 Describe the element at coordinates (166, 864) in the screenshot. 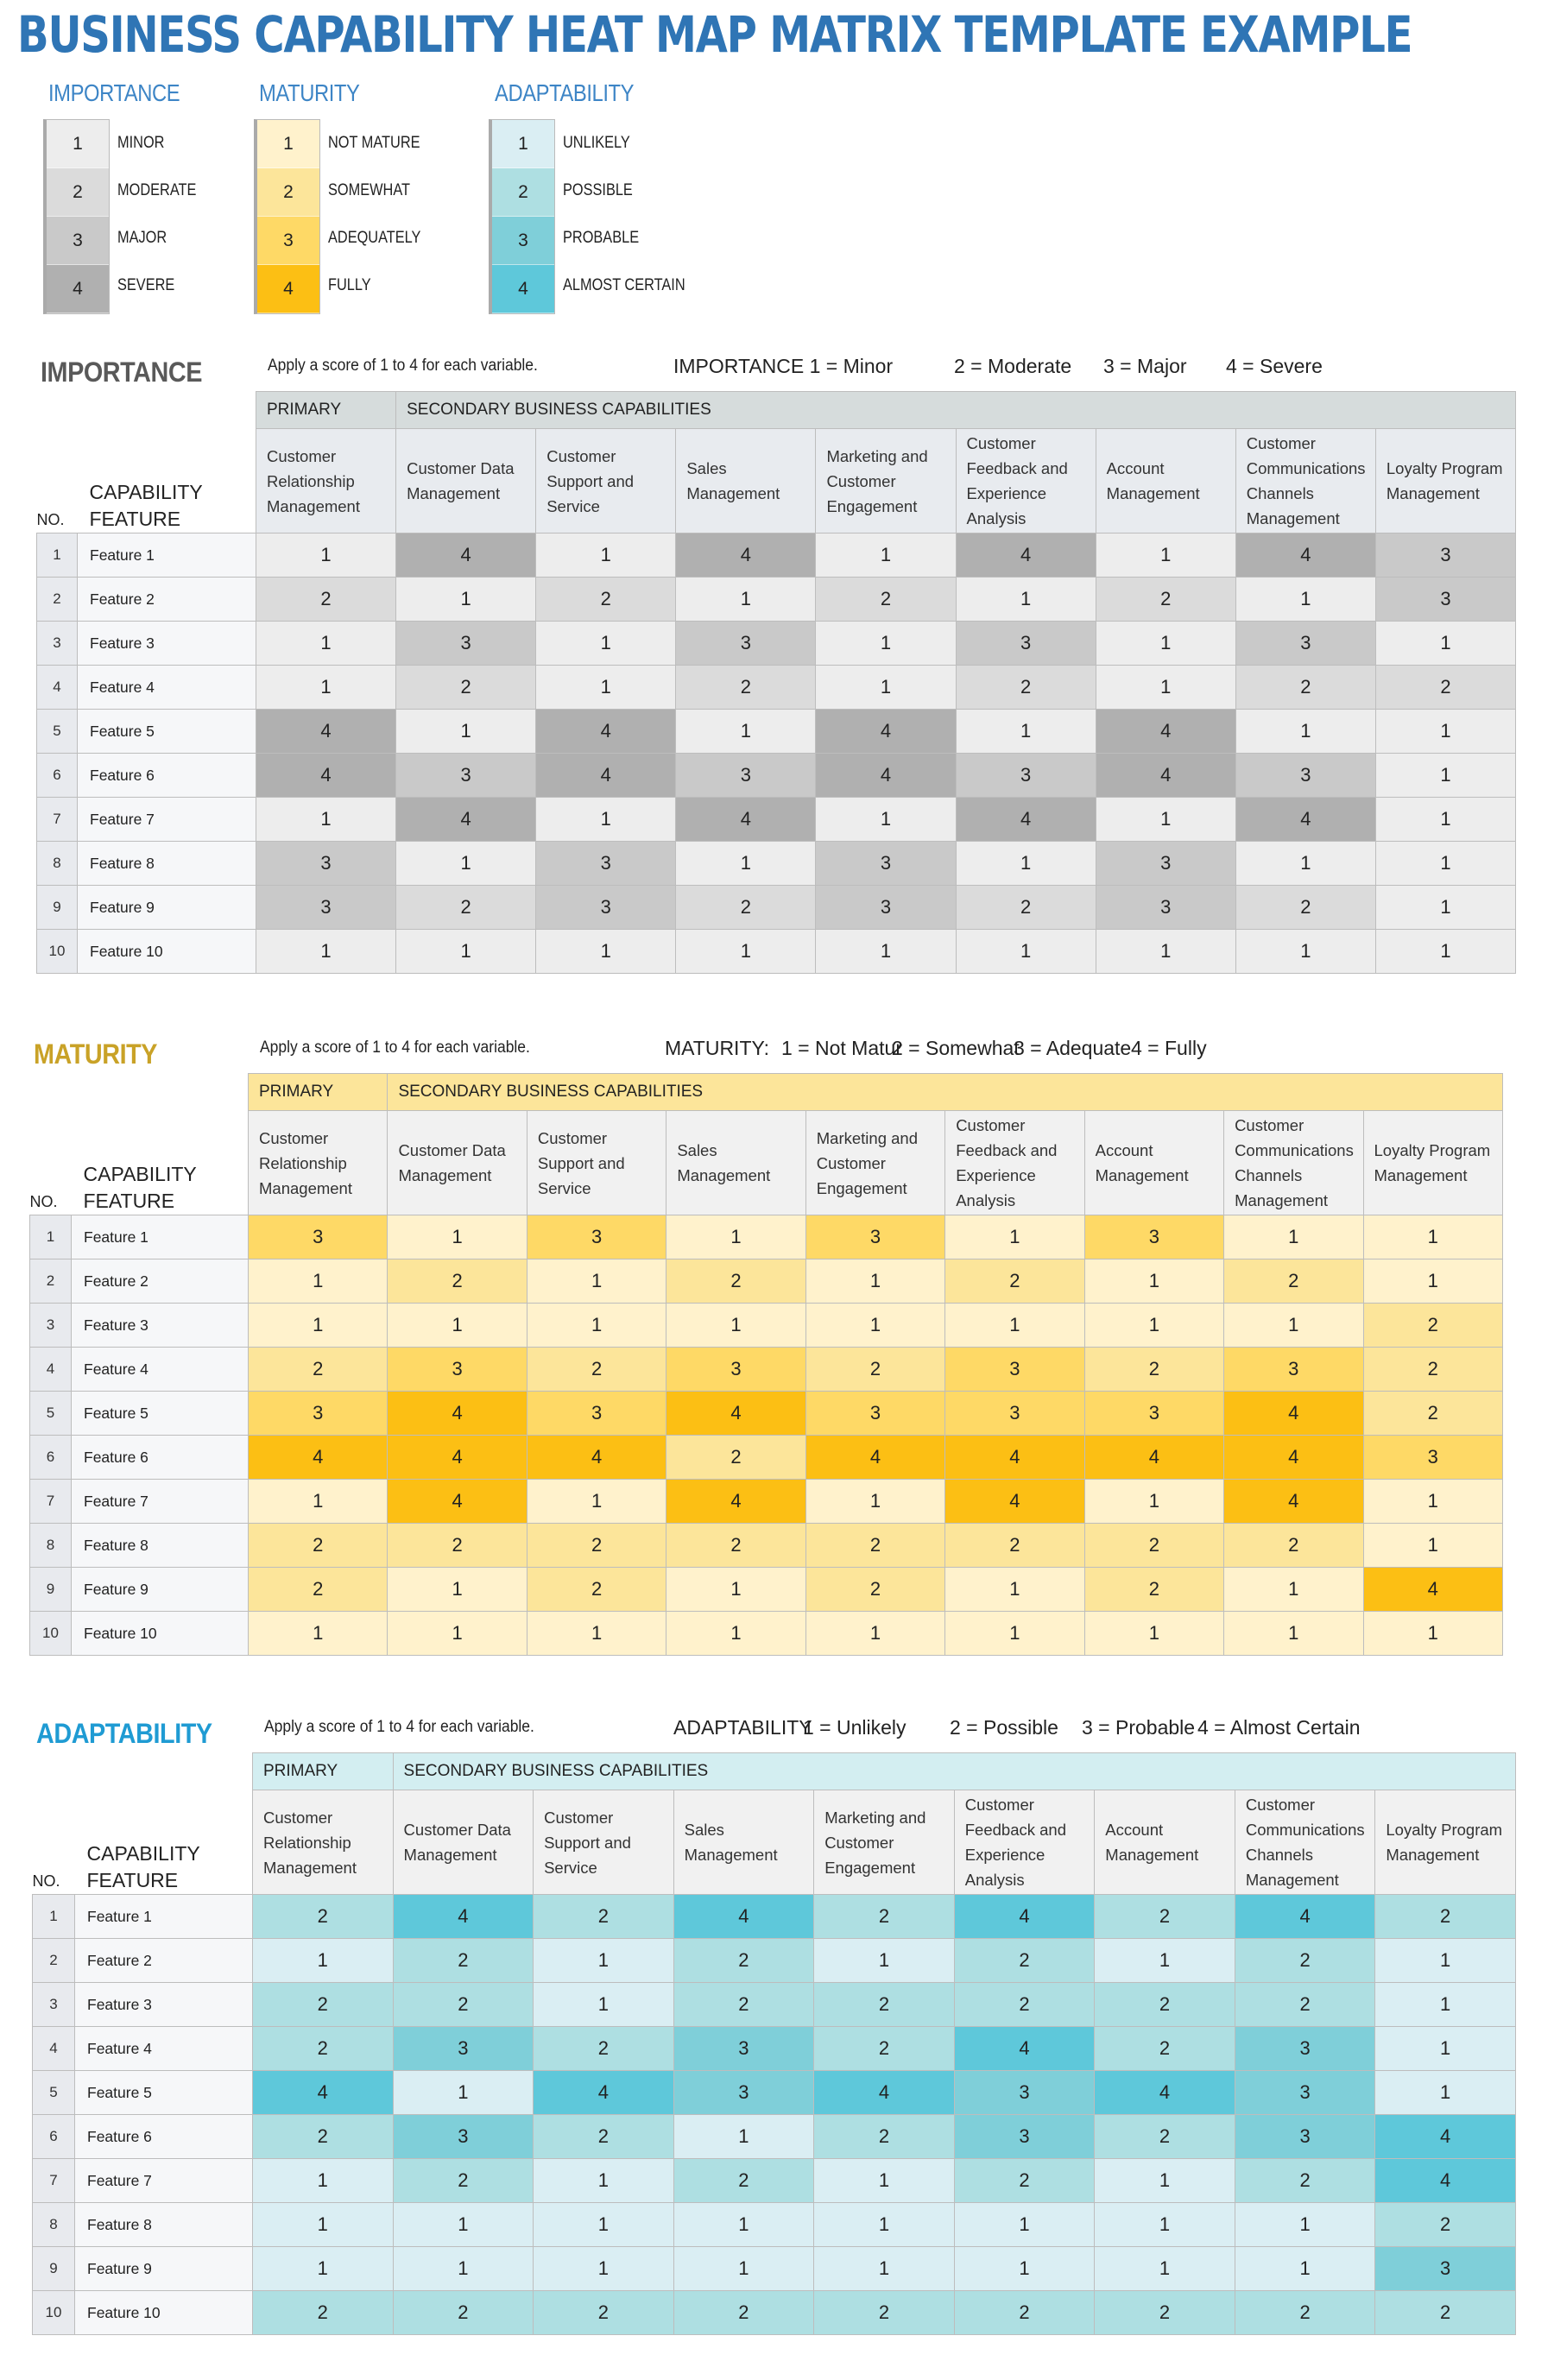

I see `feature-name: Feature 8` at that location.